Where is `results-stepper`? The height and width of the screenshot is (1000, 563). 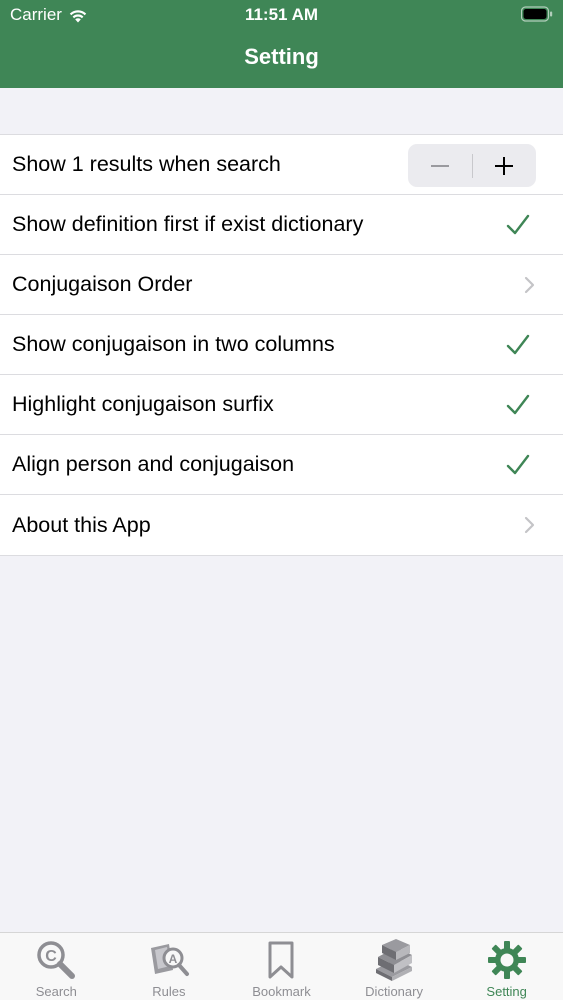
results-stepper is located at coordinates (472, 165).